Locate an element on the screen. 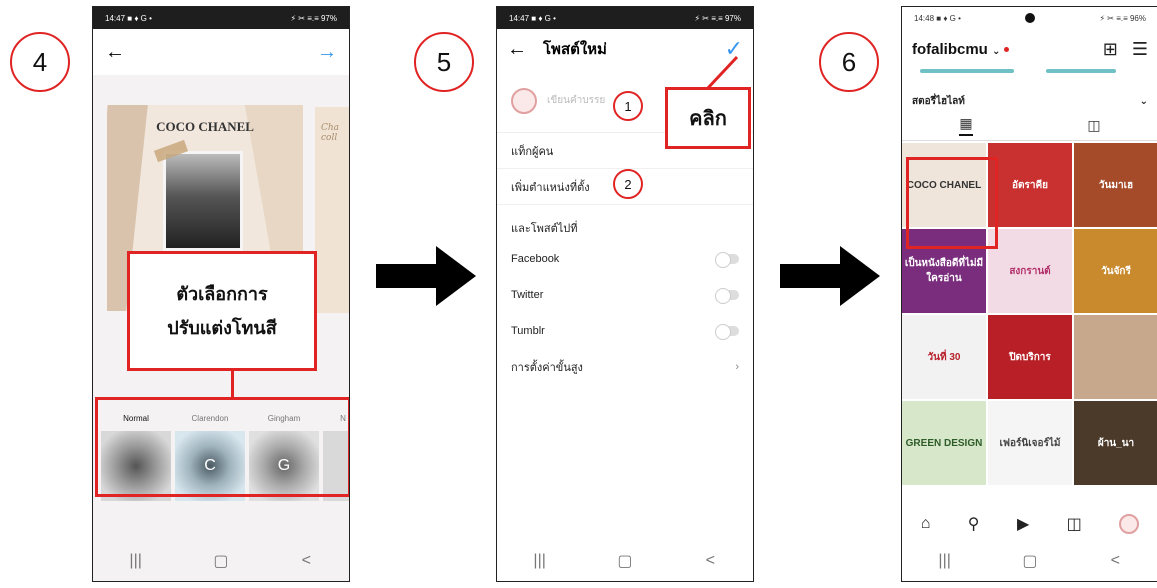  profile-avatar is located at coordinates (1129, 524).